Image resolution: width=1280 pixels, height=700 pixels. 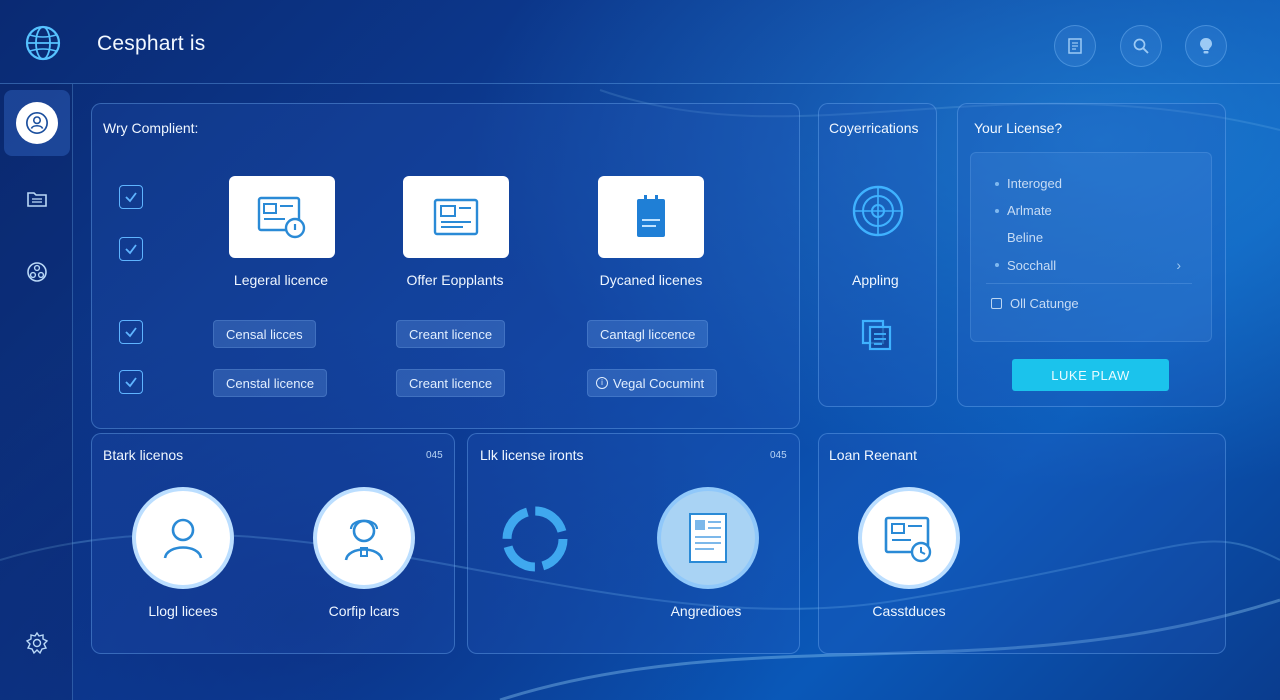 What do you see at coordinates (43, 43) in the screenshot?
I see `logo-globe-icon` at bounding box center [43, 43].